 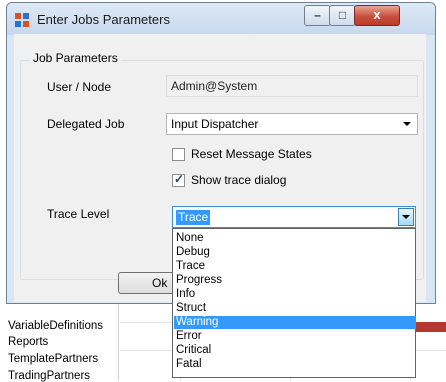 I want to click on minimize-button: –, so click(x=317, y=15).